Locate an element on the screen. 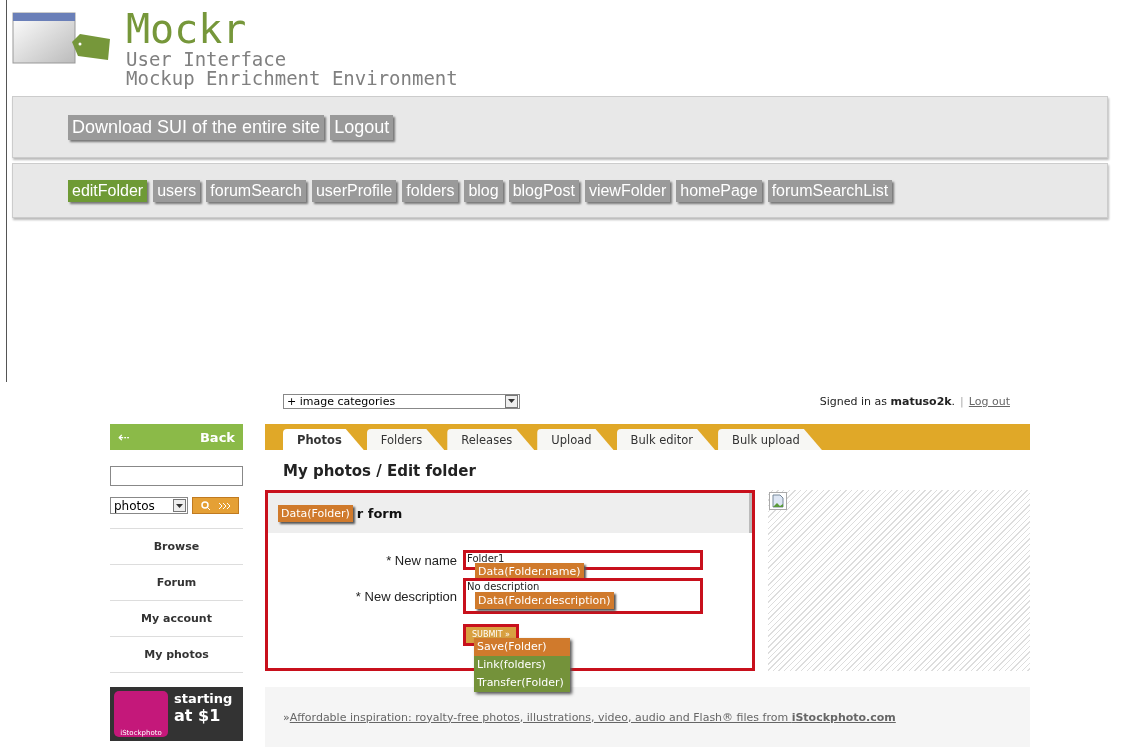  signed-in-text: Signed in as matuso2k. is located at coordinates (887, 401).